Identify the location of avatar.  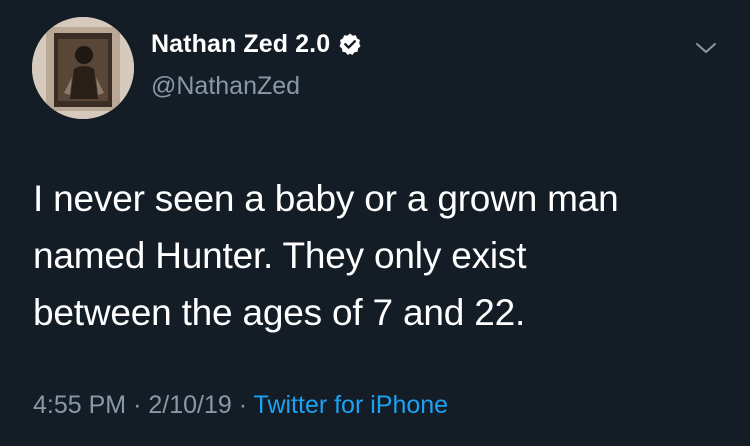
(83, 68).